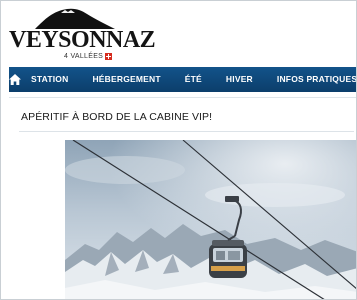  I want to click on swiss-flag-icon, so click(109, 56).